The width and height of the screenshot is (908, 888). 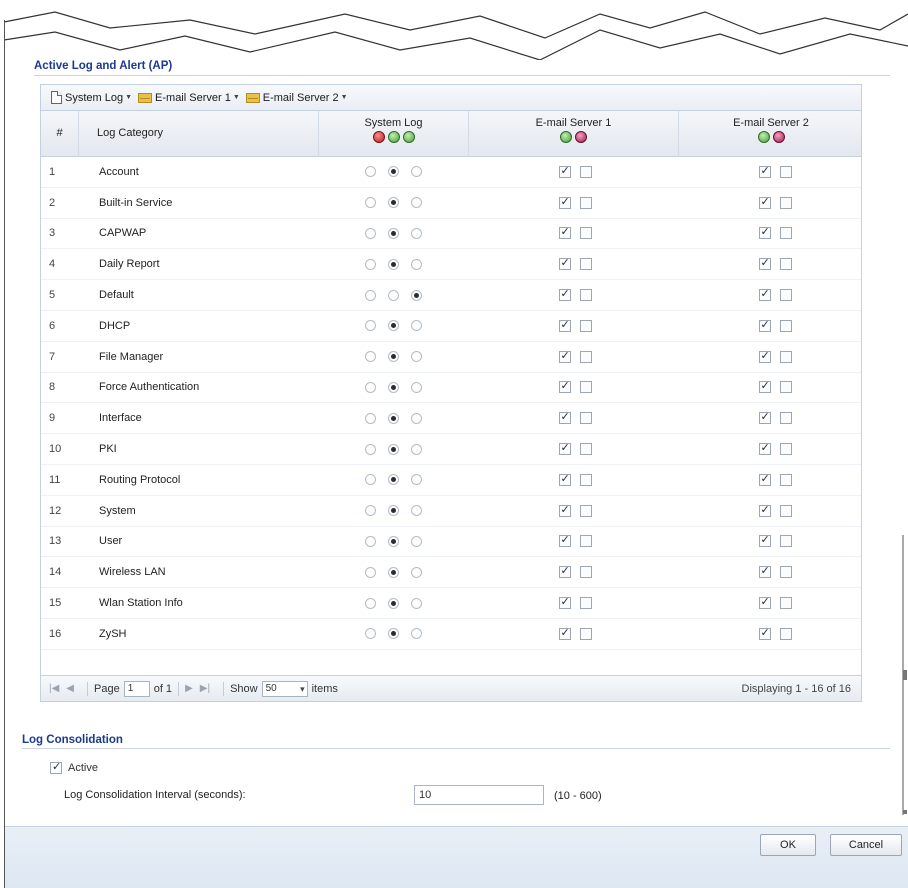 I want to click on prev-page-icon: ◀, so click(x=70, y=688).